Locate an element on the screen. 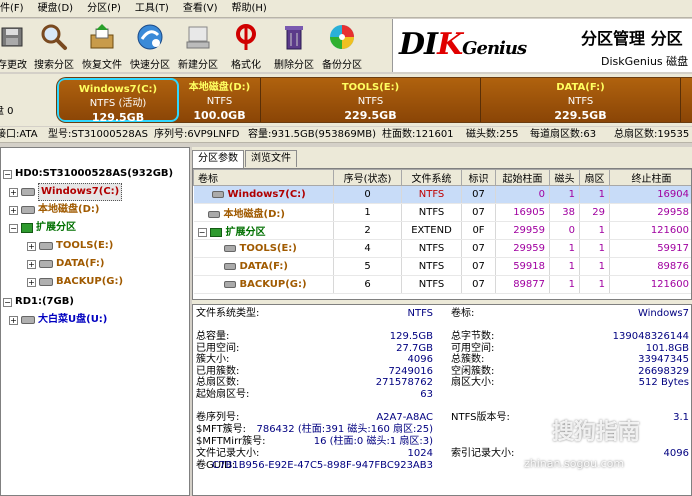  tree-node-u: + 大白菜U盘(U:) is located at coordinates (58, 320).